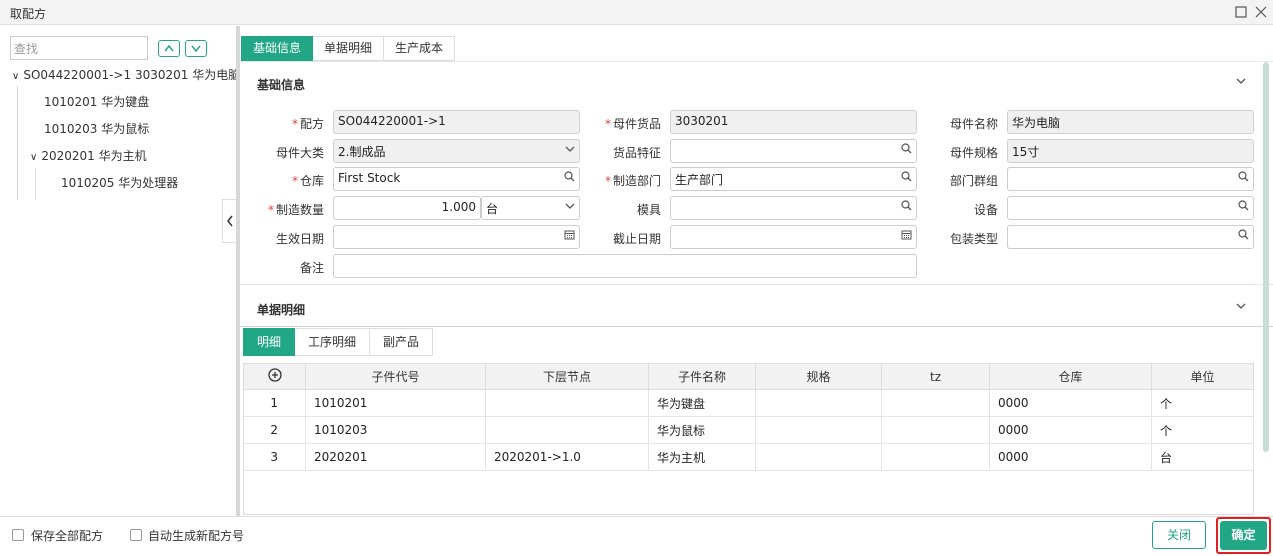  I want to click on tree-node-keyboard: 1010201 华为键盘, so click(96, 102).